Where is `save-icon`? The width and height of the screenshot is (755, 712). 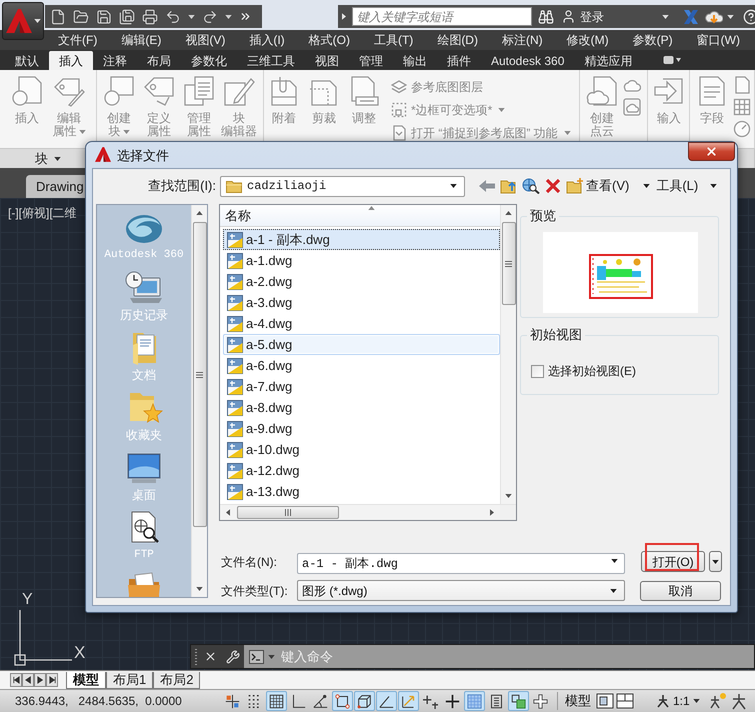 save-icon is located at coordinates (104, 16).